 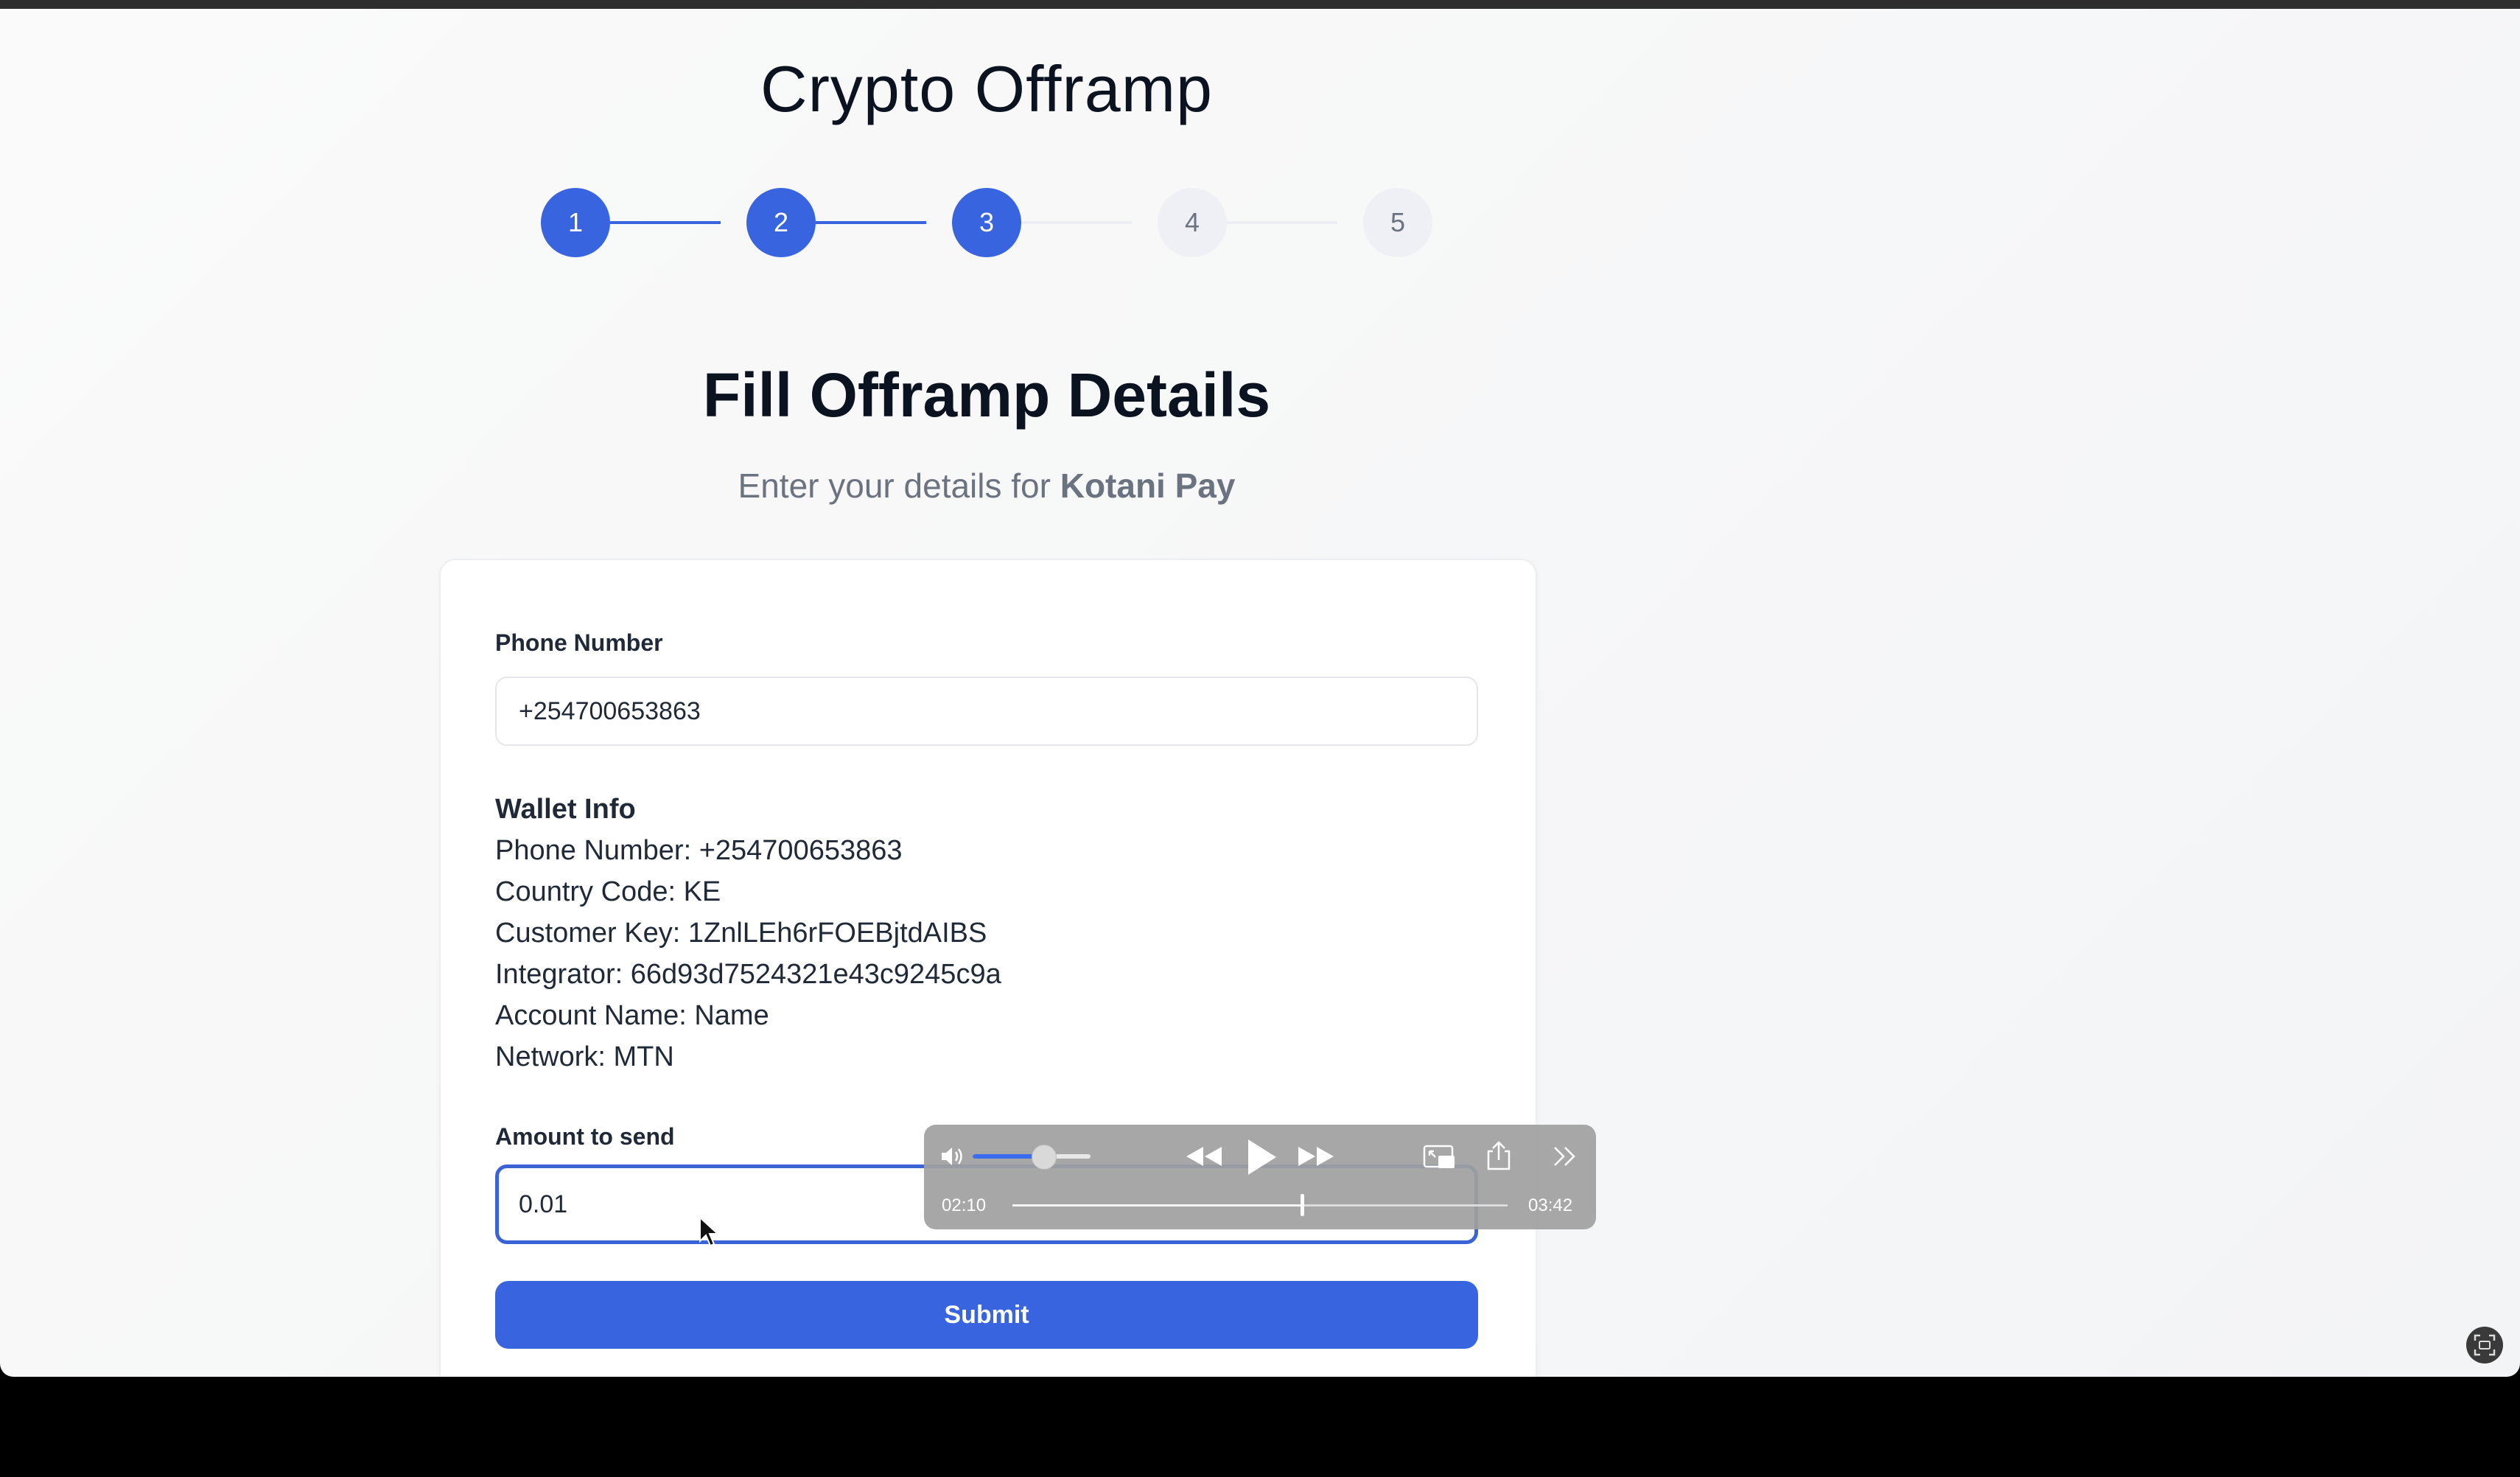 What do you see at coordinates (986, 222) in the screenshot?
I see `step-3: 3` at bounding box center [986, 222].